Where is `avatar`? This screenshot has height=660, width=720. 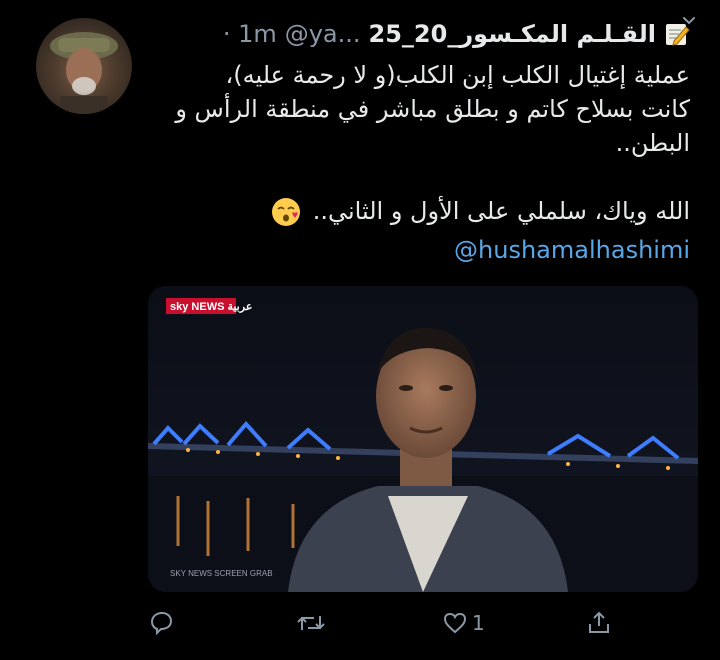
avatar is located at coordinates (84, 66).